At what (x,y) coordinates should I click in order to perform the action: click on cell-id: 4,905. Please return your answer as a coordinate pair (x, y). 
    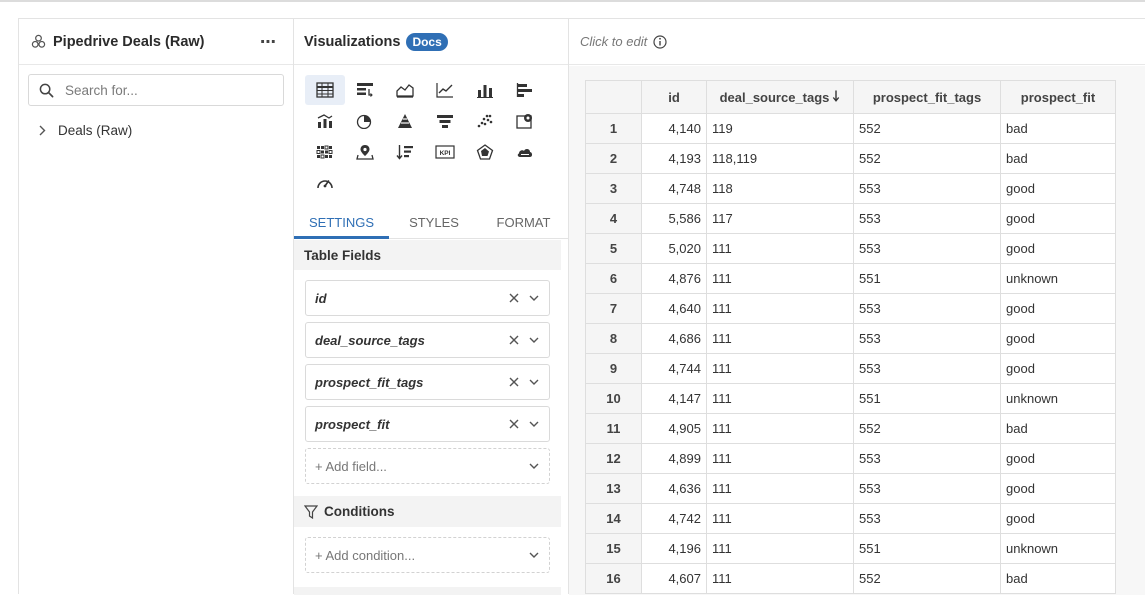
    Looking at the image, I should click on (674, 428).